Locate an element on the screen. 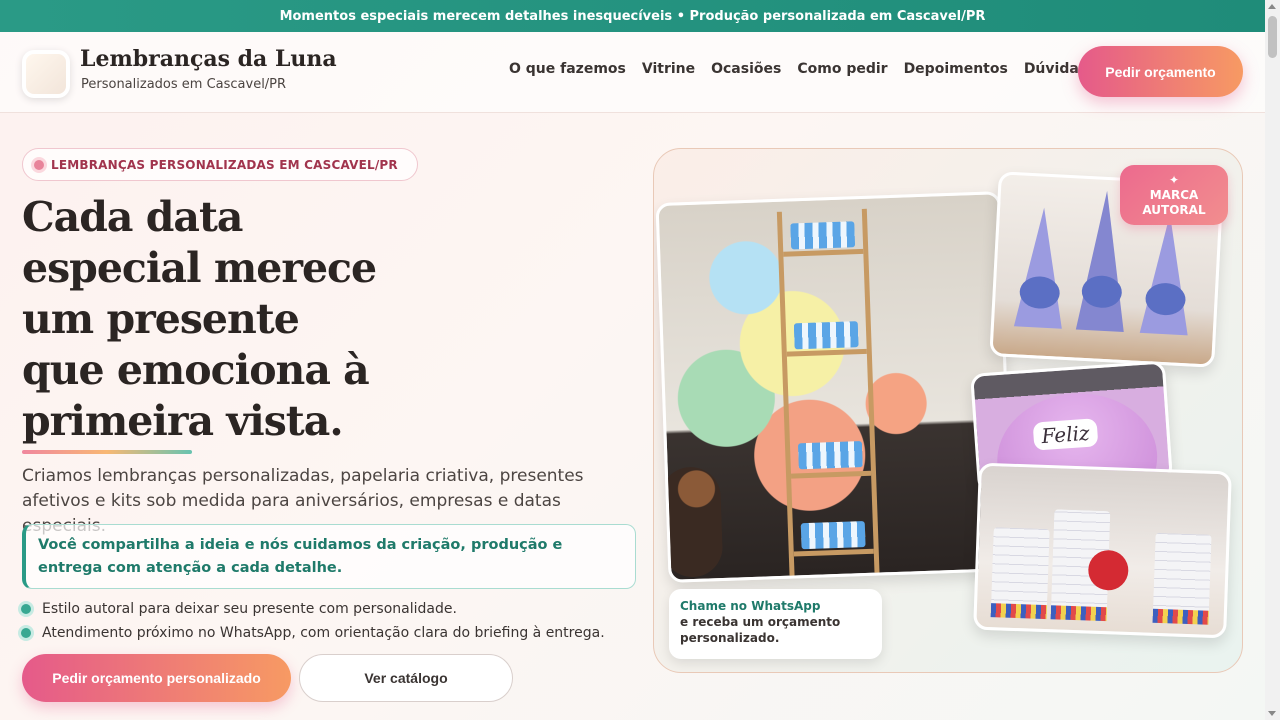  nav-link-ocasioes: Ocasiões is located at coordinates (746, 69).